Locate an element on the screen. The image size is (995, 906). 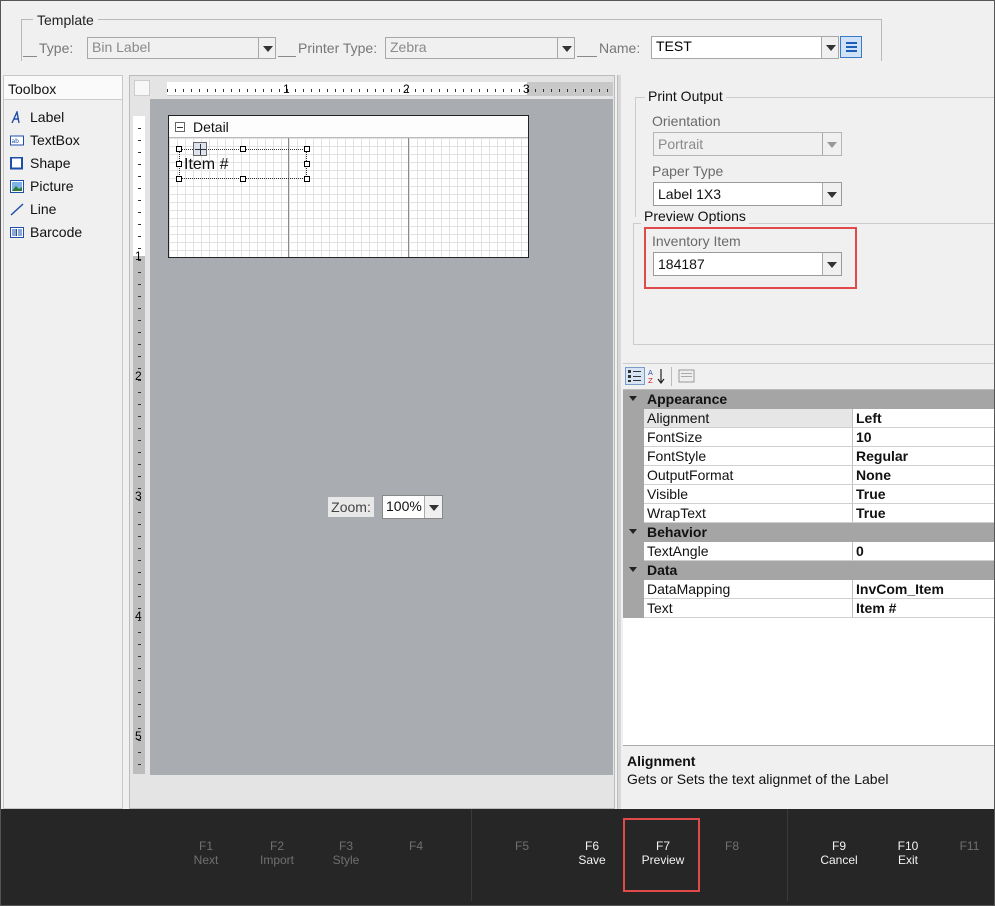
property-value: Regular is located at coordinates (923, 456).